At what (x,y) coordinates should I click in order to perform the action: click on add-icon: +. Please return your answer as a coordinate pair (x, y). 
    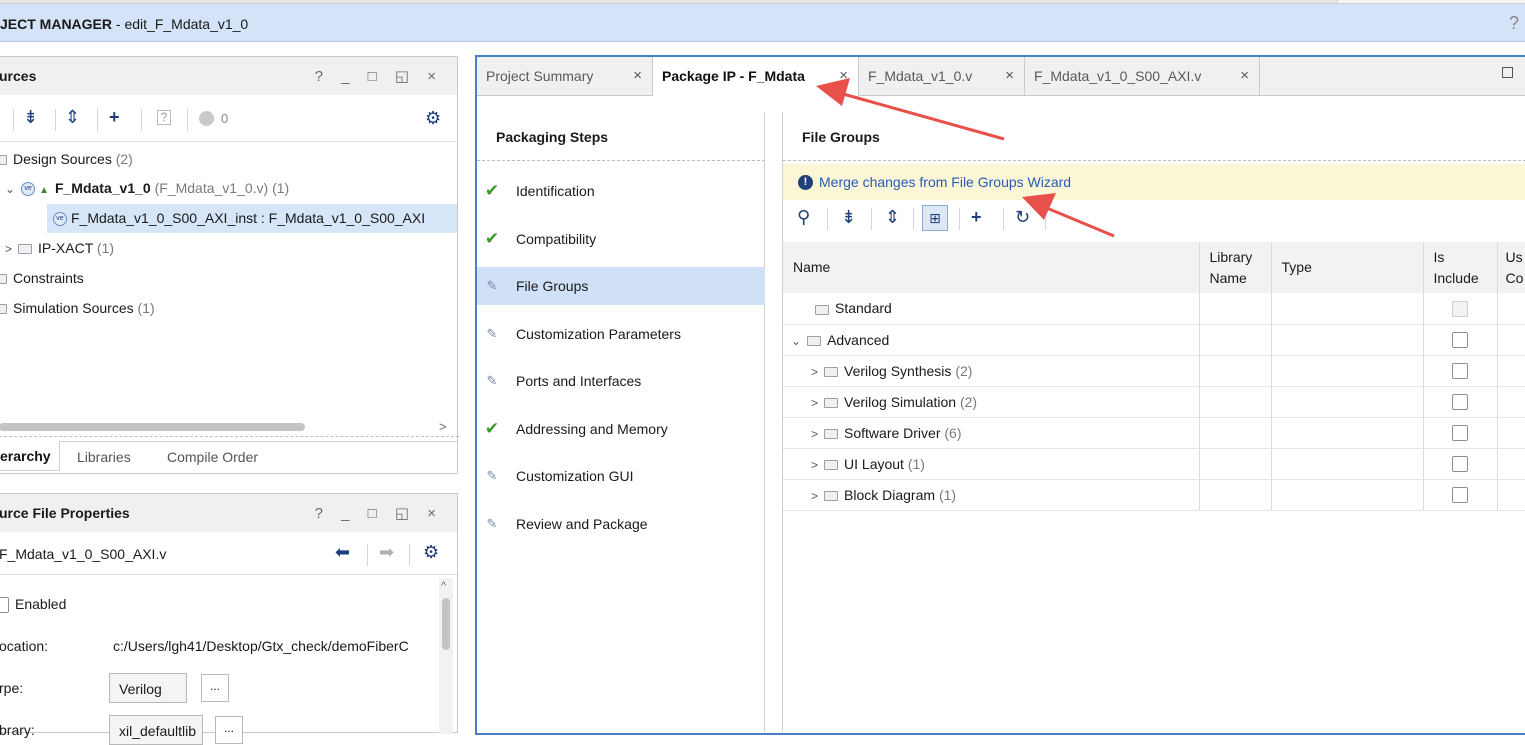
    Looking at the image, I should click on (976, 217).